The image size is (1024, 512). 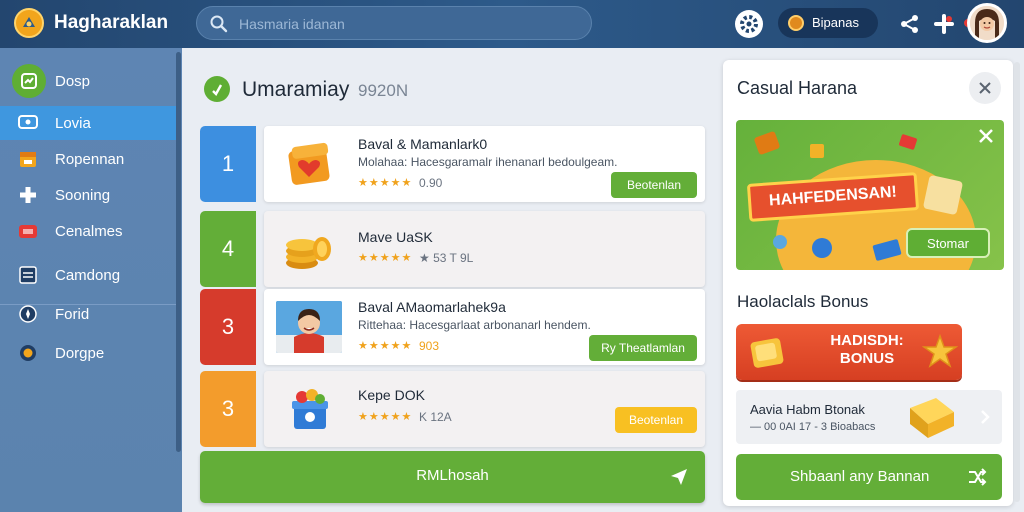 What do you see at coordinates (1017, 282) in the screenshot?
I see `panel-scrollbar` at bounding box center [1017, 282].